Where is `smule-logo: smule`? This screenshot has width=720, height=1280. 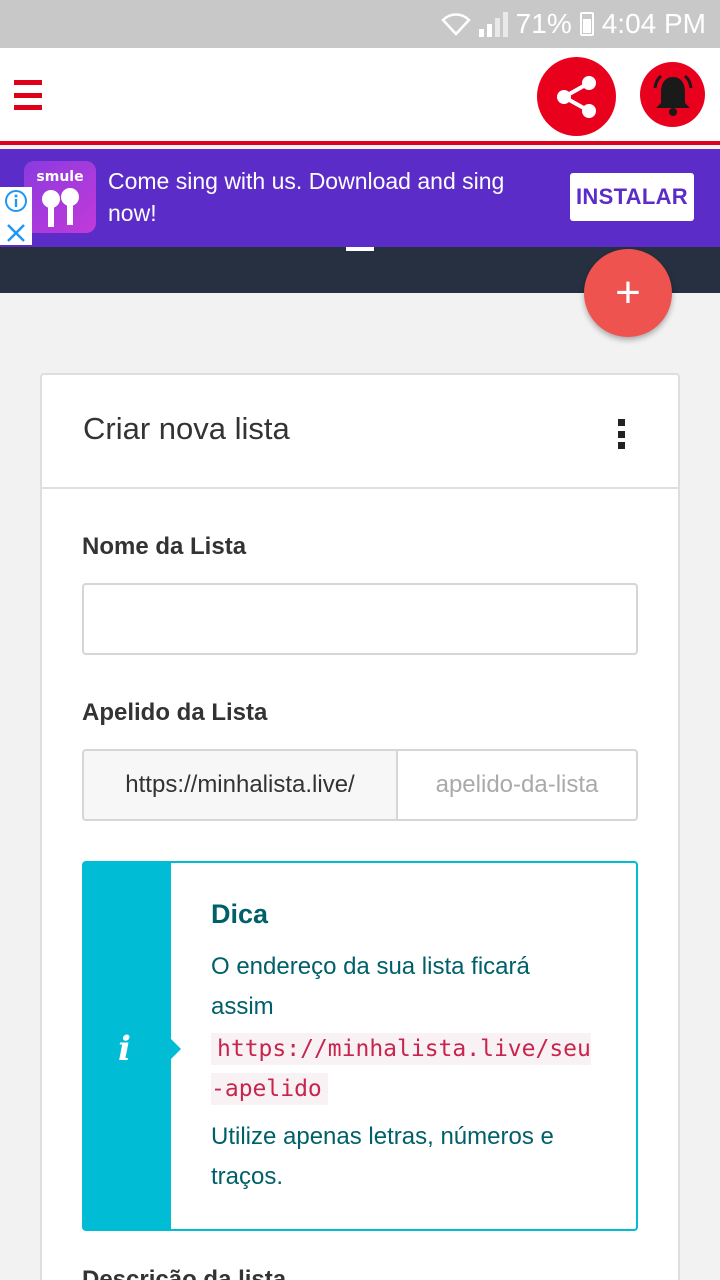
smule-logo: smule is located at coordinates (60, 197).